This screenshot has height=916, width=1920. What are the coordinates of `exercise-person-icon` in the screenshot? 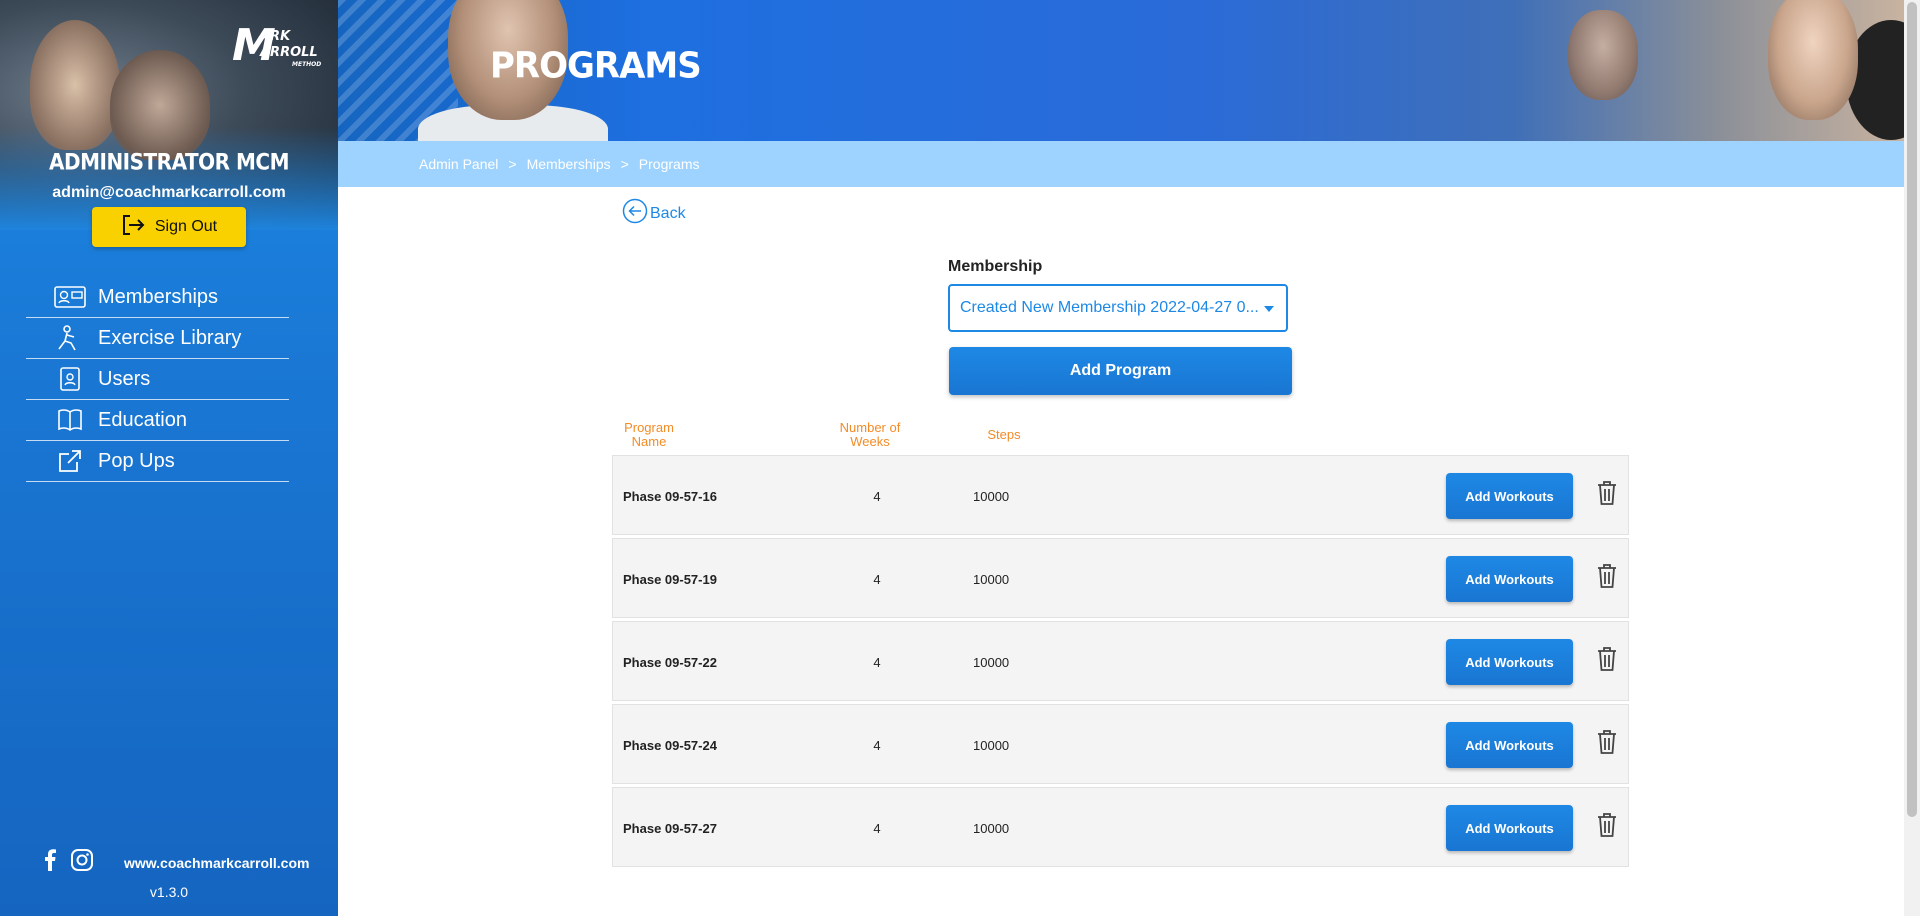 It's located at (70, 338).